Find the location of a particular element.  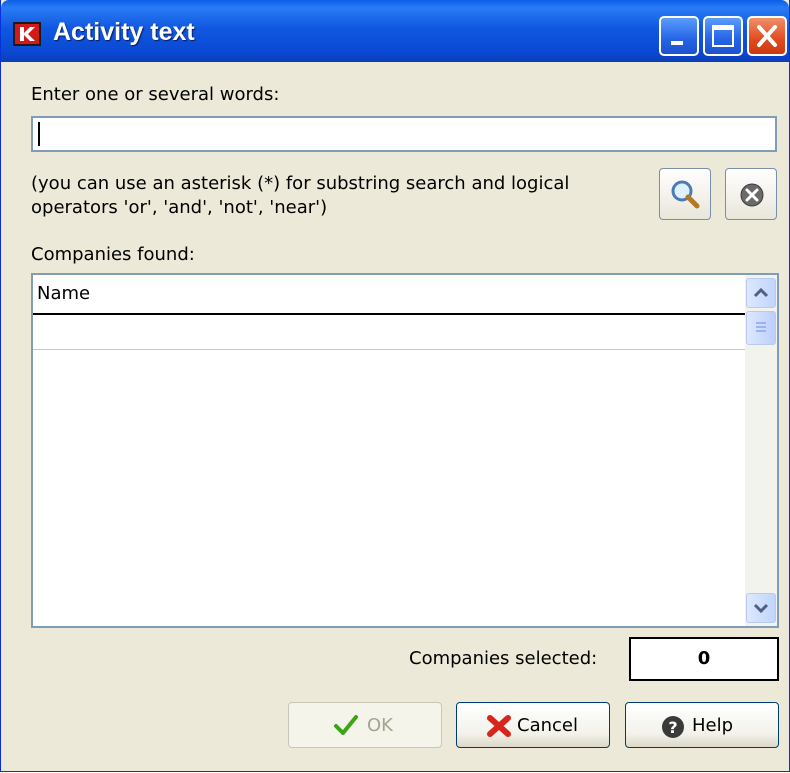

clear-button is located at coordinates (751, 194).